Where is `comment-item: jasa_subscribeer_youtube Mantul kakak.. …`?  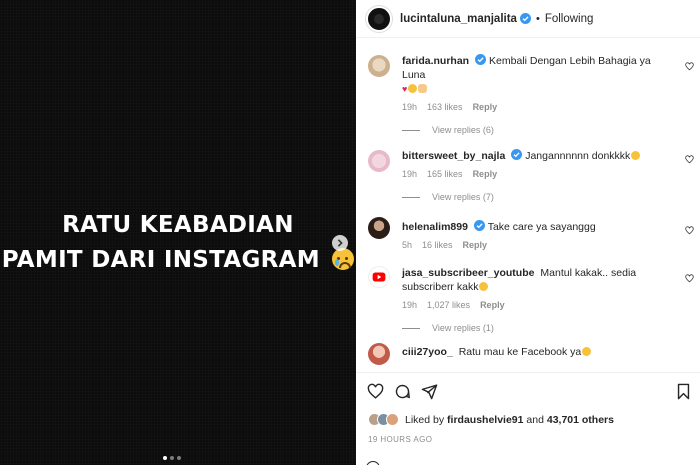 comment-item: jasa_subscribeer_youtube Mantul kakak.. … is located at coordinates (528, 299).